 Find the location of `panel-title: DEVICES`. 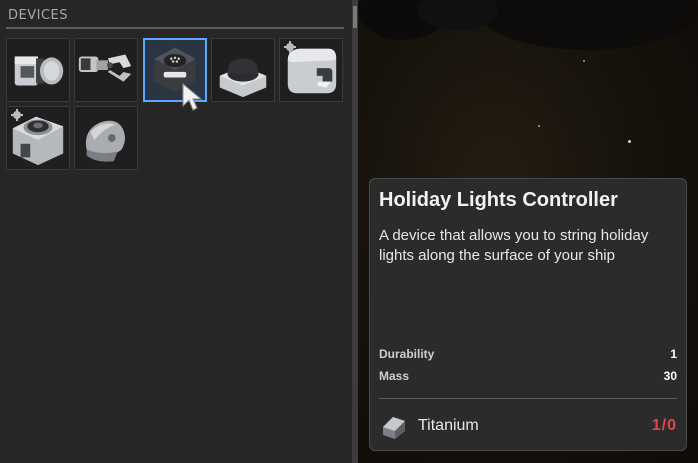

panel-title: DEVICES is located at coordinates (38, 15).